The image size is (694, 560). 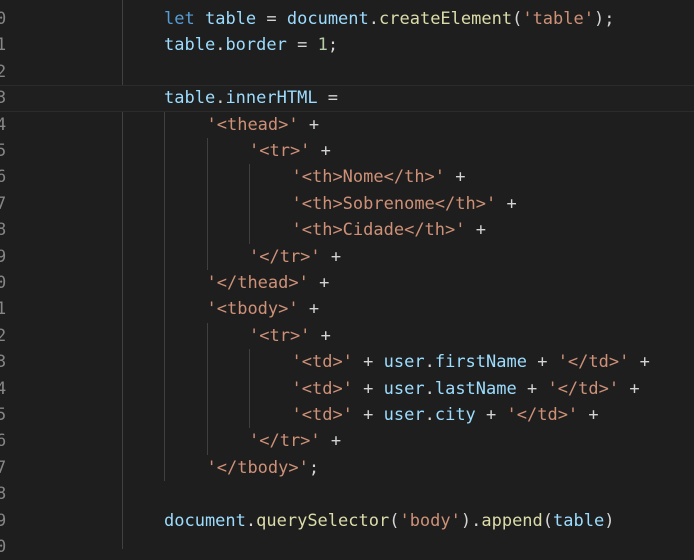 What do you see at coordinates (347, 125) in the screenshot?
I see `code-line: 4 '<thead>' +` at bounding box center [347, 125].